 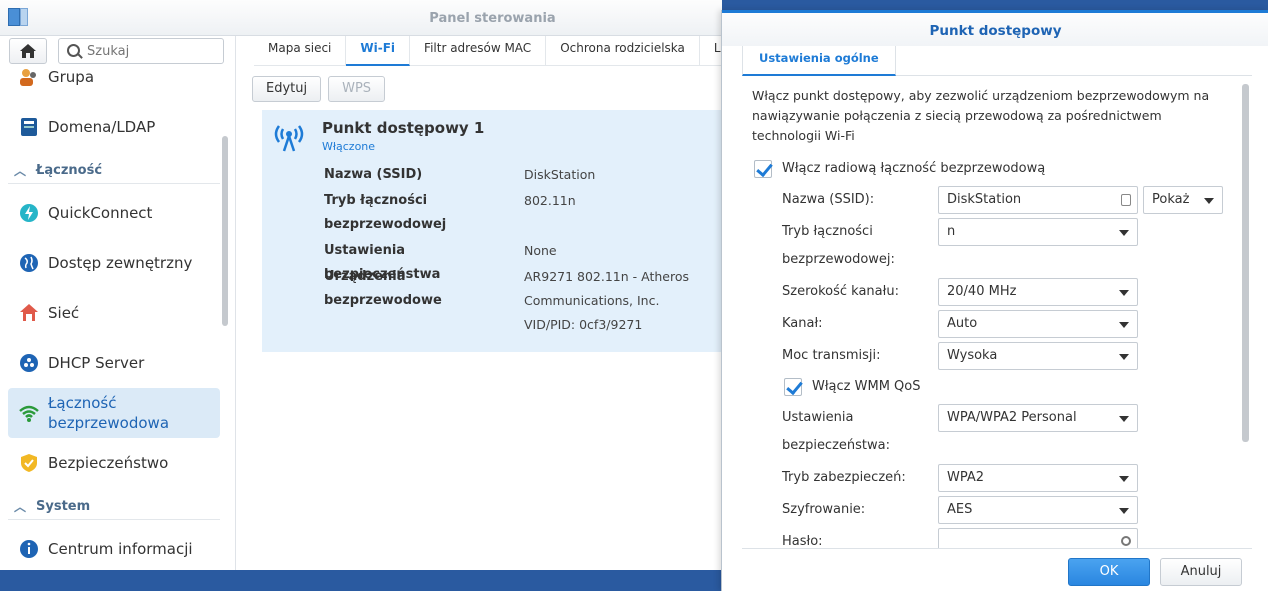 I want to click on sidebar-item-network: Sieć, so click(x=114, y=313).